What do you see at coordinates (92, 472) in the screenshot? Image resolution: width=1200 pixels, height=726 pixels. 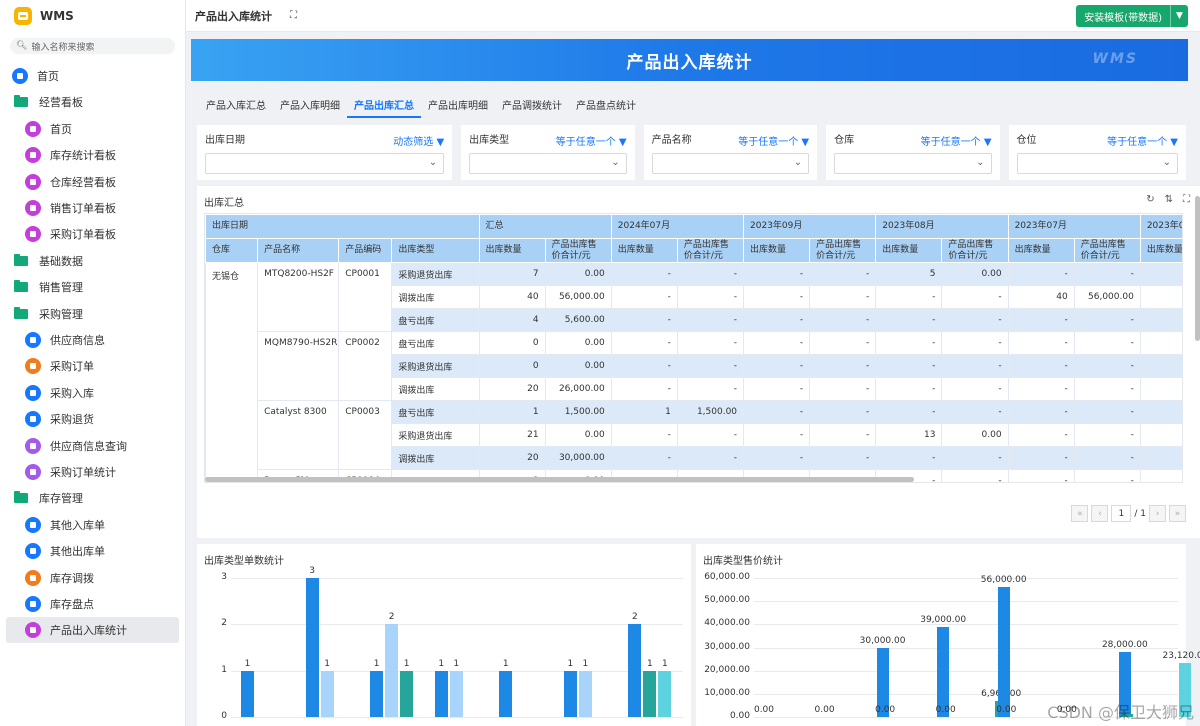 I see `sidebar-item: 采购订单统计` at bounding box center [92, 472].